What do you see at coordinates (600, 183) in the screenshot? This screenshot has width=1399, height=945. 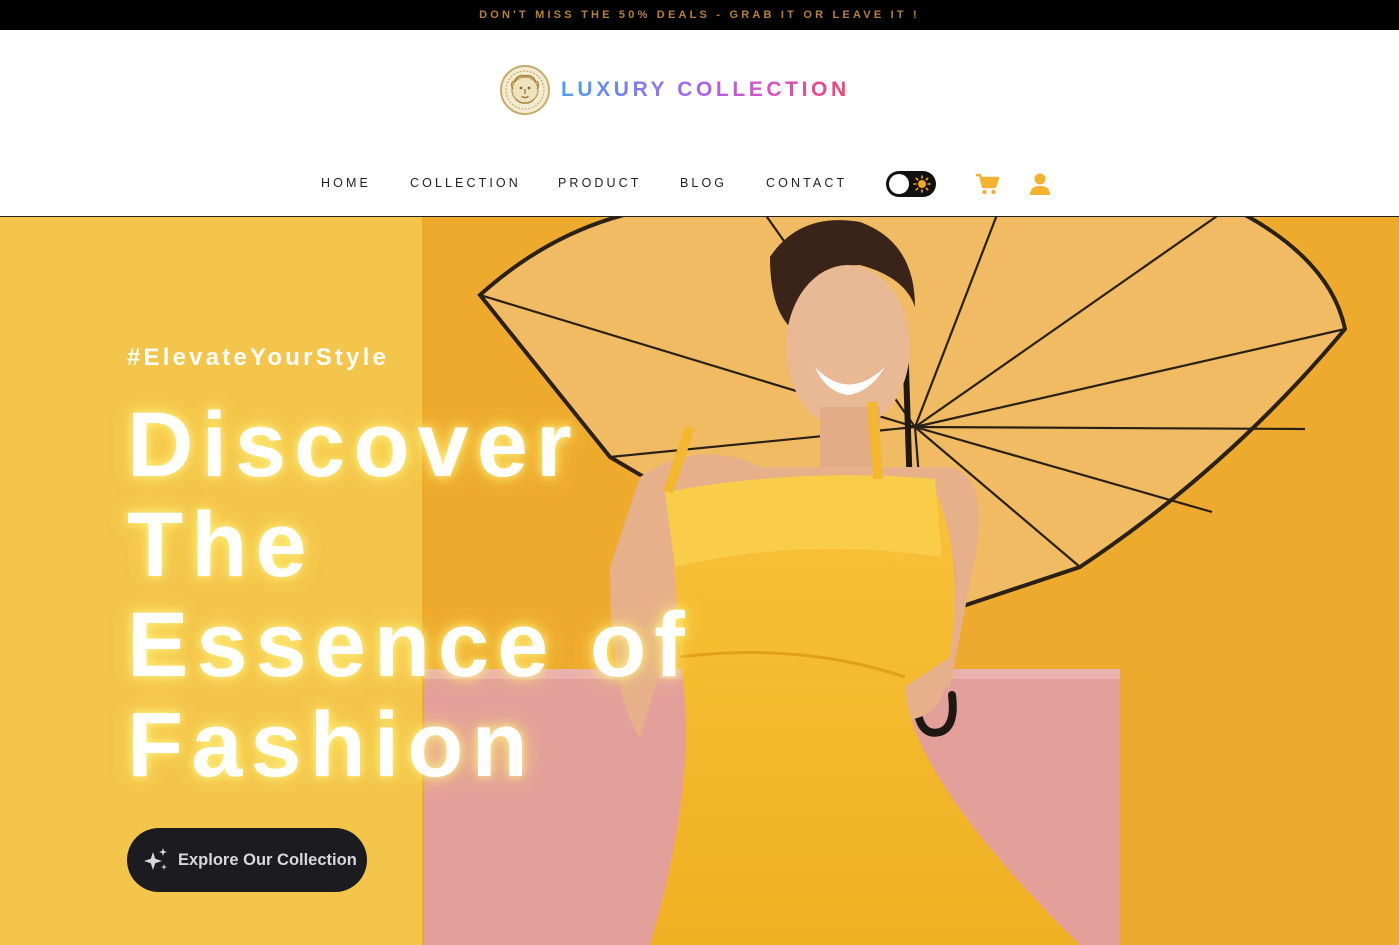 I see `nav-item-product: PRODUCT` at bounding box center [600, 183].